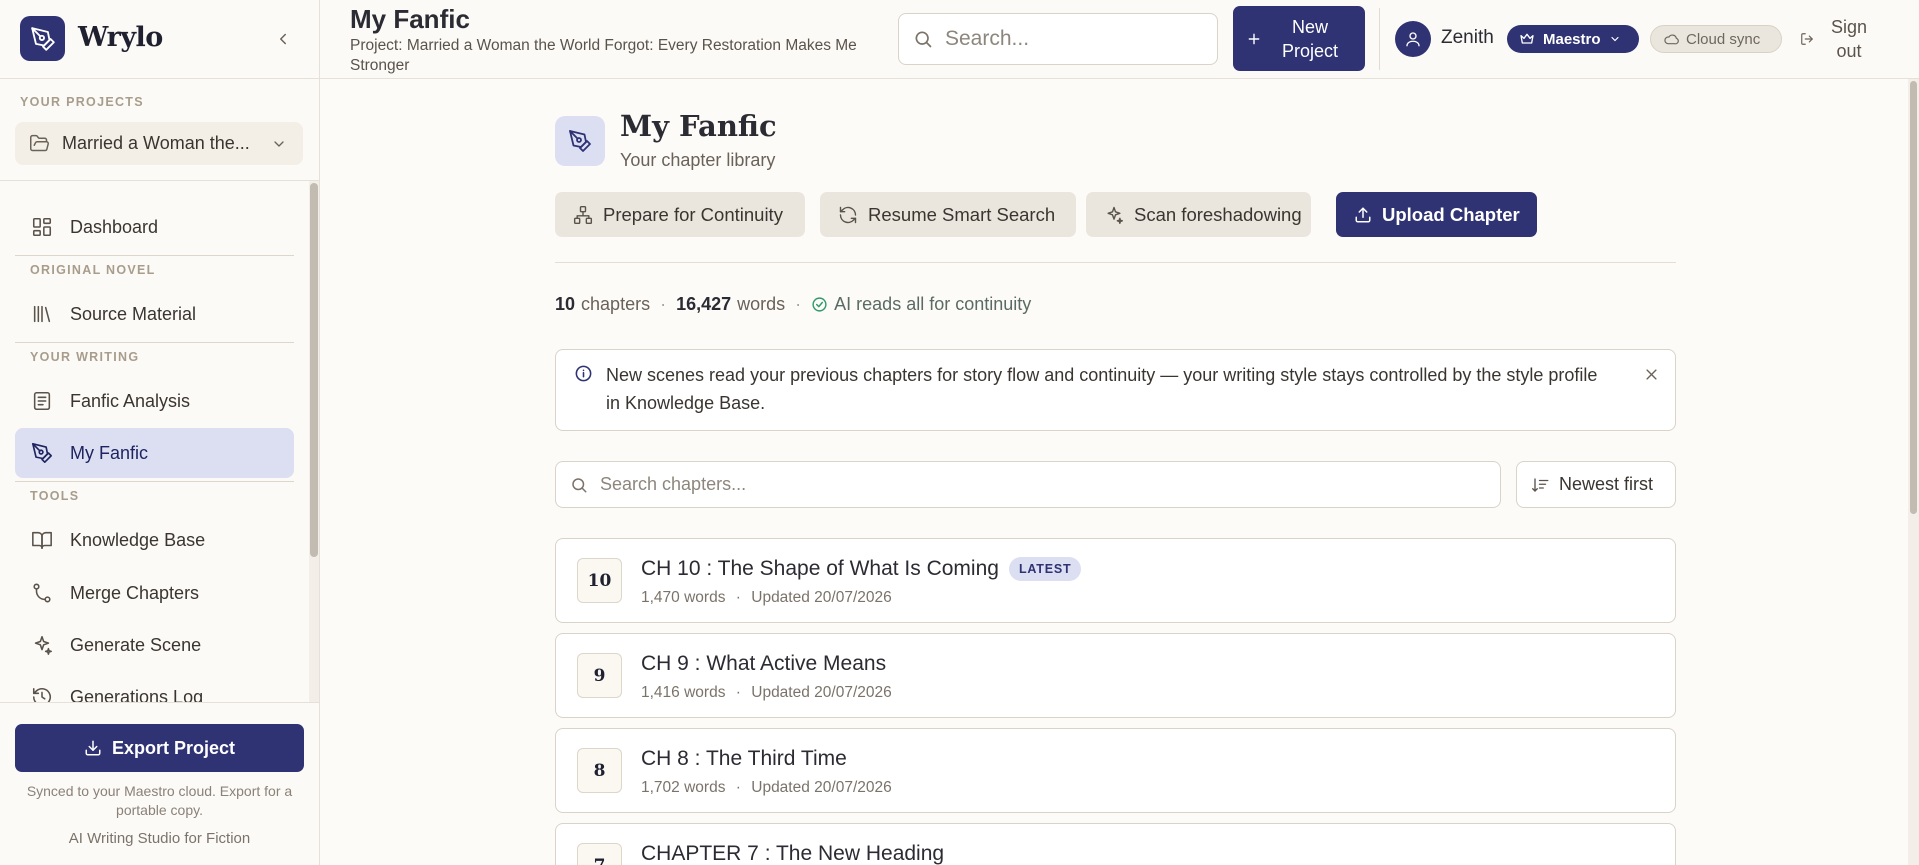 This screenshot has width=1919, height=865. I want to click on sidebar-item-knowledge-base: Knowledge Base, so click(154, 540).